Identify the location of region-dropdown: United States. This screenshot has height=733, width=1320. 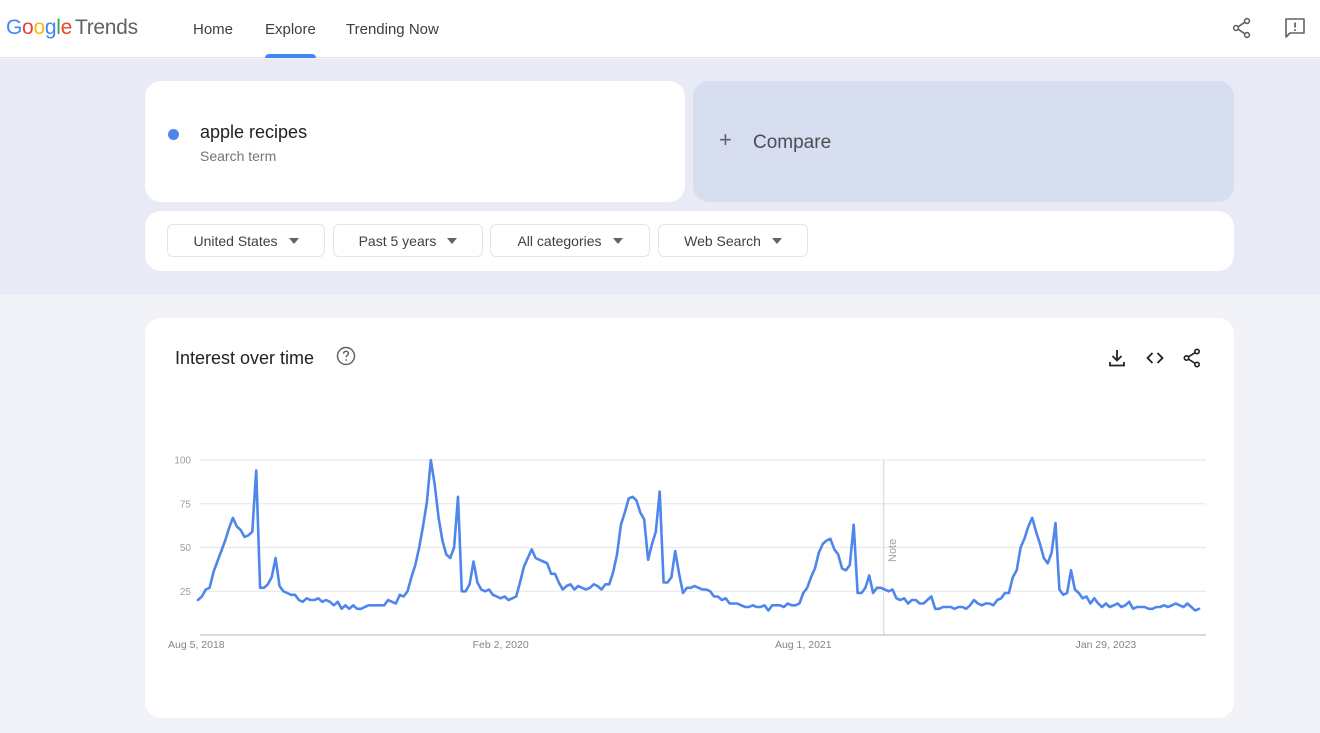
(246, 240).